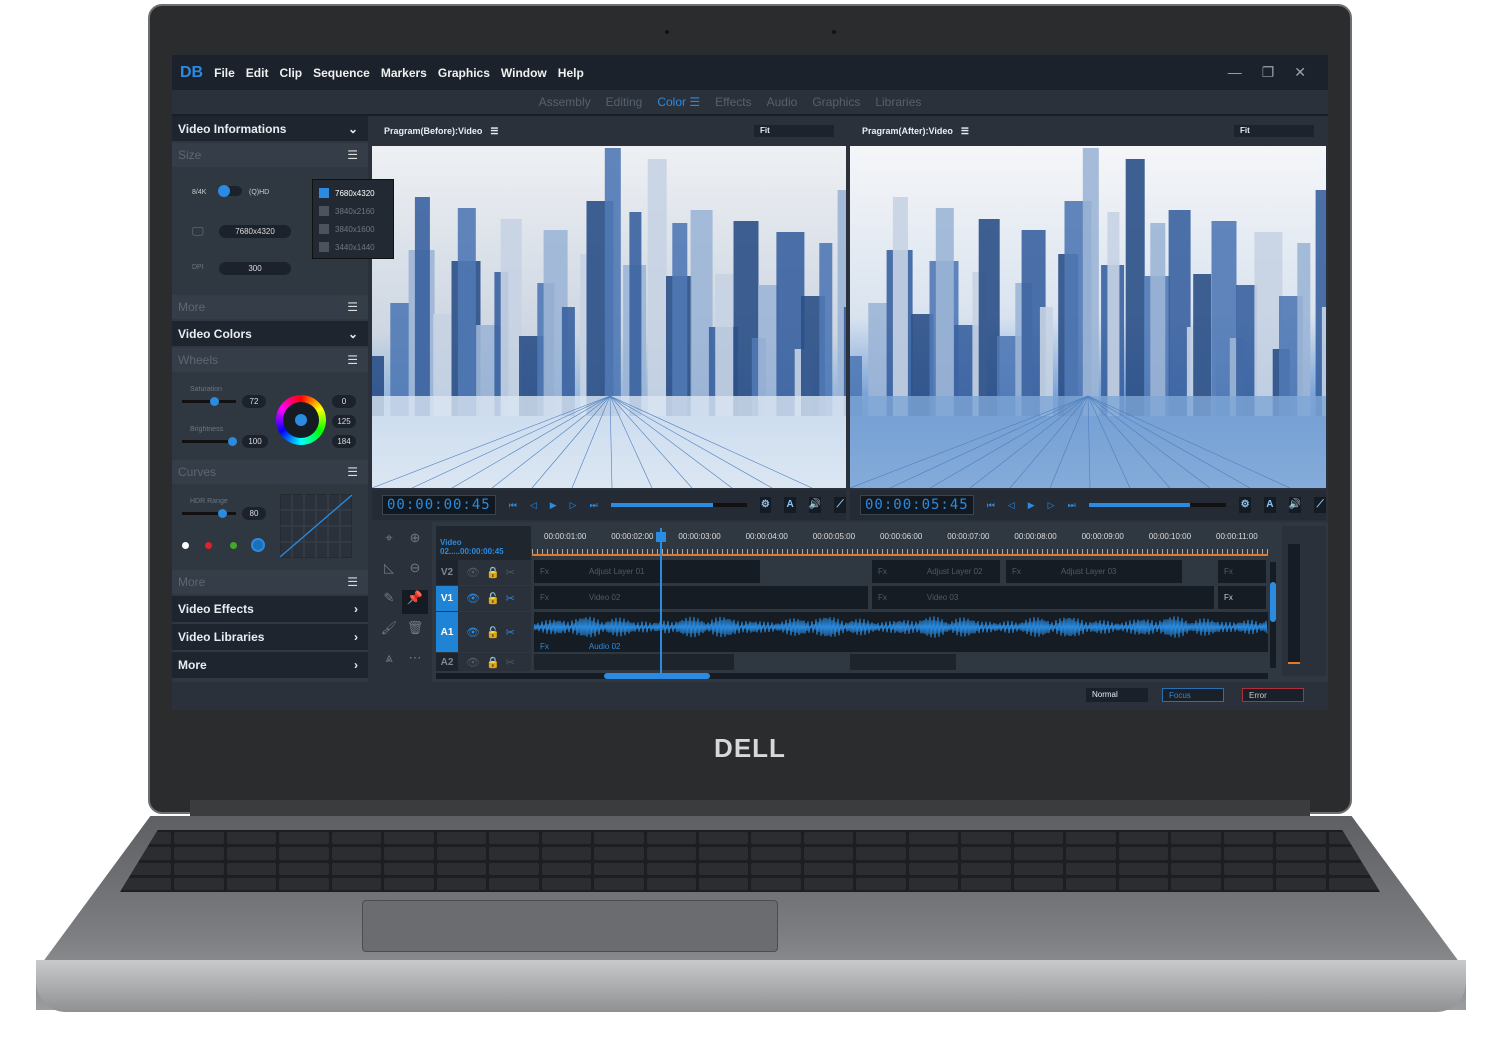 The width and height of the screenshot is (1500, 1063). What do you see at coordinates (936, 571) in the screenshot?
I see `clip-adjust-layer-02: Fx Adjust Layer 02` at bounding box center [936, 571].